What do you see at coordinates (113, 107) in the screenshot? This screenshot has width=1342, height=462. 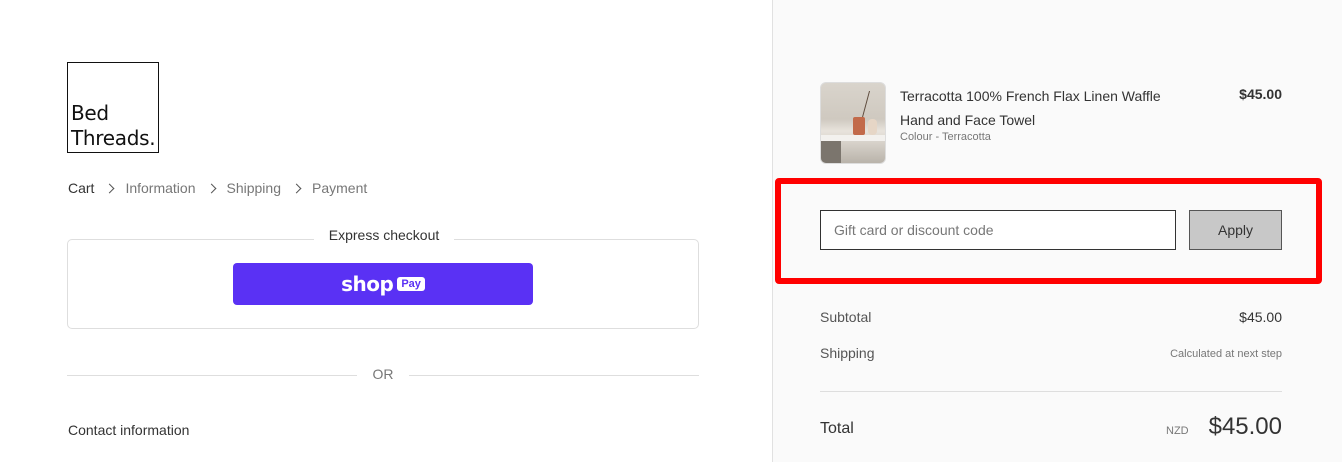 I see `brand-logo: Bed Threads.` at bounding box center [113, 107].